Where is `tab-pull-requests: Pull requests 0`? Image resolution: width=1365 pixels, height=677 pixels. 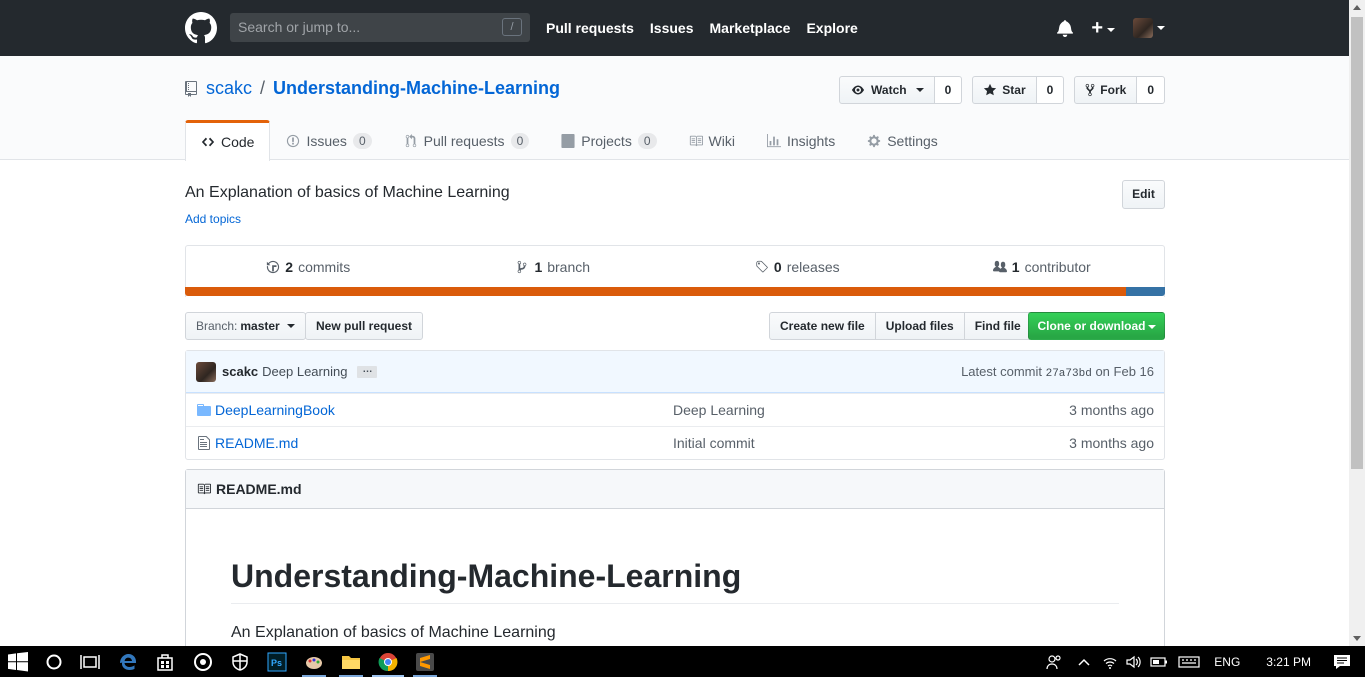 tab-pull-requests: Pull requests 0 is located at coordinates (467, 140).